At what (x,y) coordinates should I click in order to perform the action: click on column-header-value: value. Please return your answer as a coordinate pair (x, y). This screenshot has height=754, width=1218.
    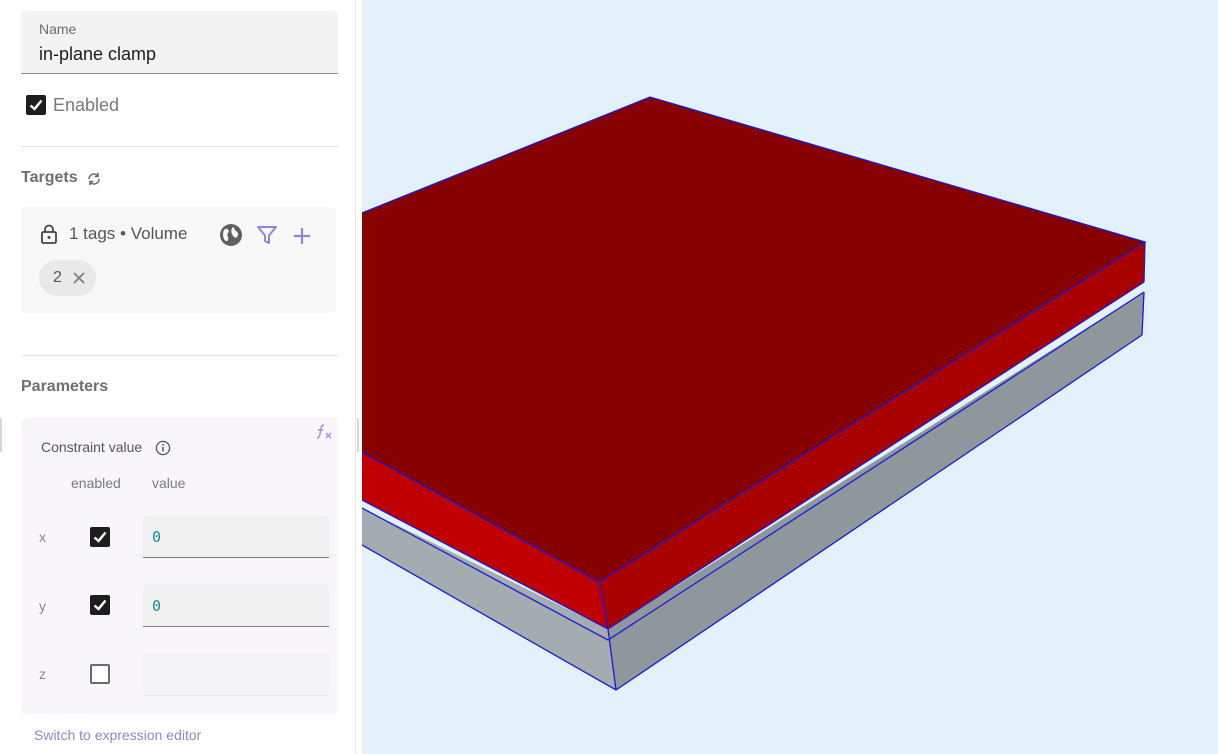
    Looking at the image, I should click on (169, 483).